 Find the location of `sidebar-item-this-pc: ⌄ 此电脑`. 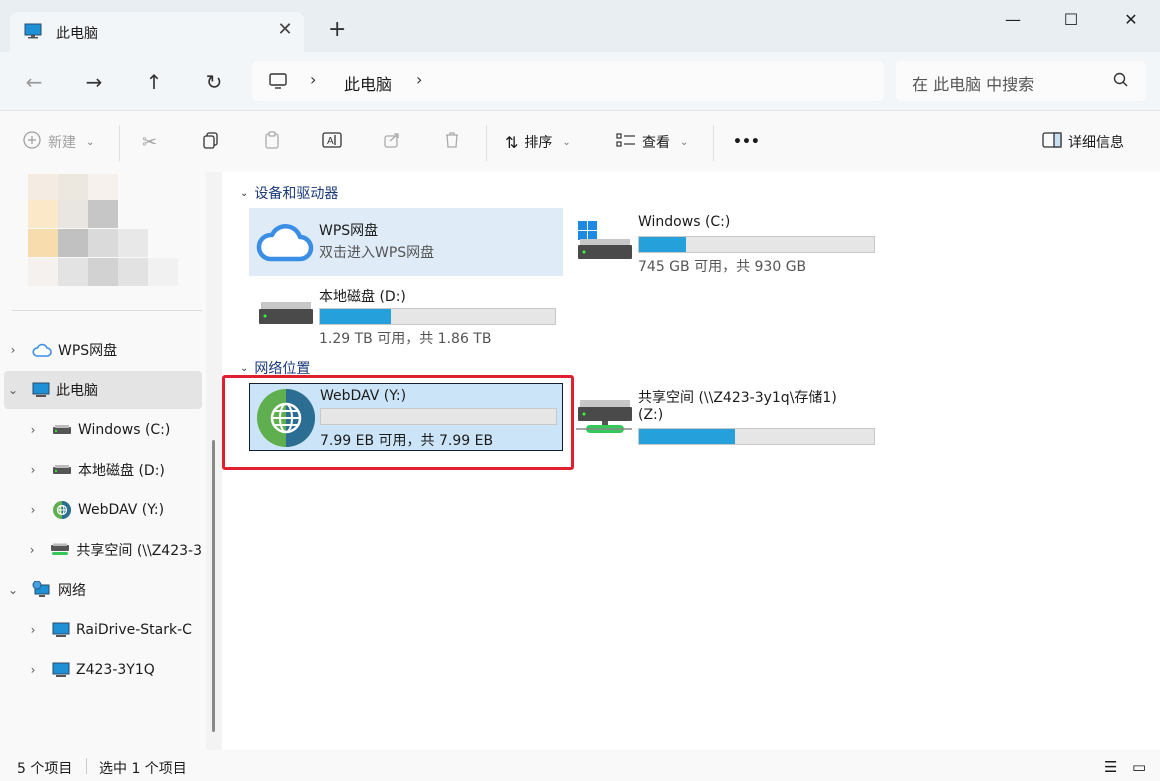

sidebar-item-this-pc: ⌄ 此电脑 is located at coordinates (103, 390).